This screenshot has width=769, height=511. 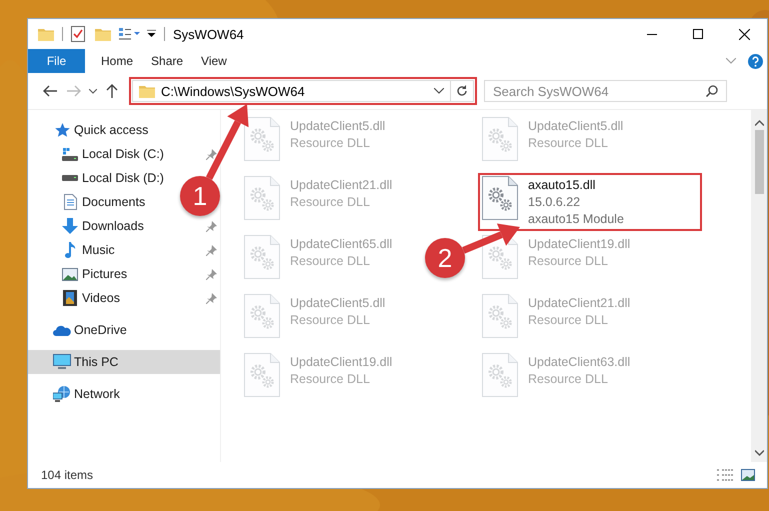 What do you see at coordinates (78, 34) in the screenshot?
I see `properties-check-icon` at bounding box center [78, 34].